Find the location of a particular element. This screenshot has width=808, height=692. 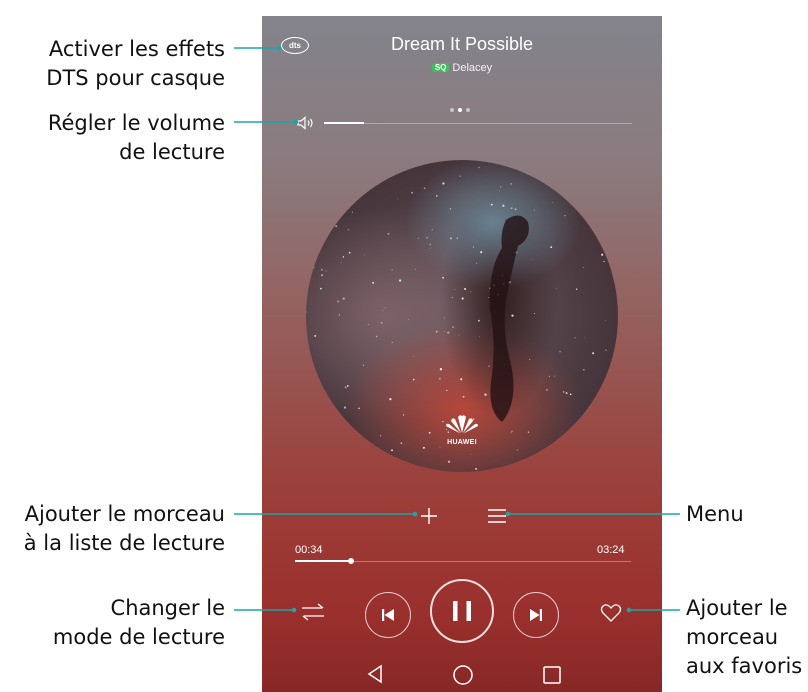

leader-dot-add is located at coordinates (415, 514).